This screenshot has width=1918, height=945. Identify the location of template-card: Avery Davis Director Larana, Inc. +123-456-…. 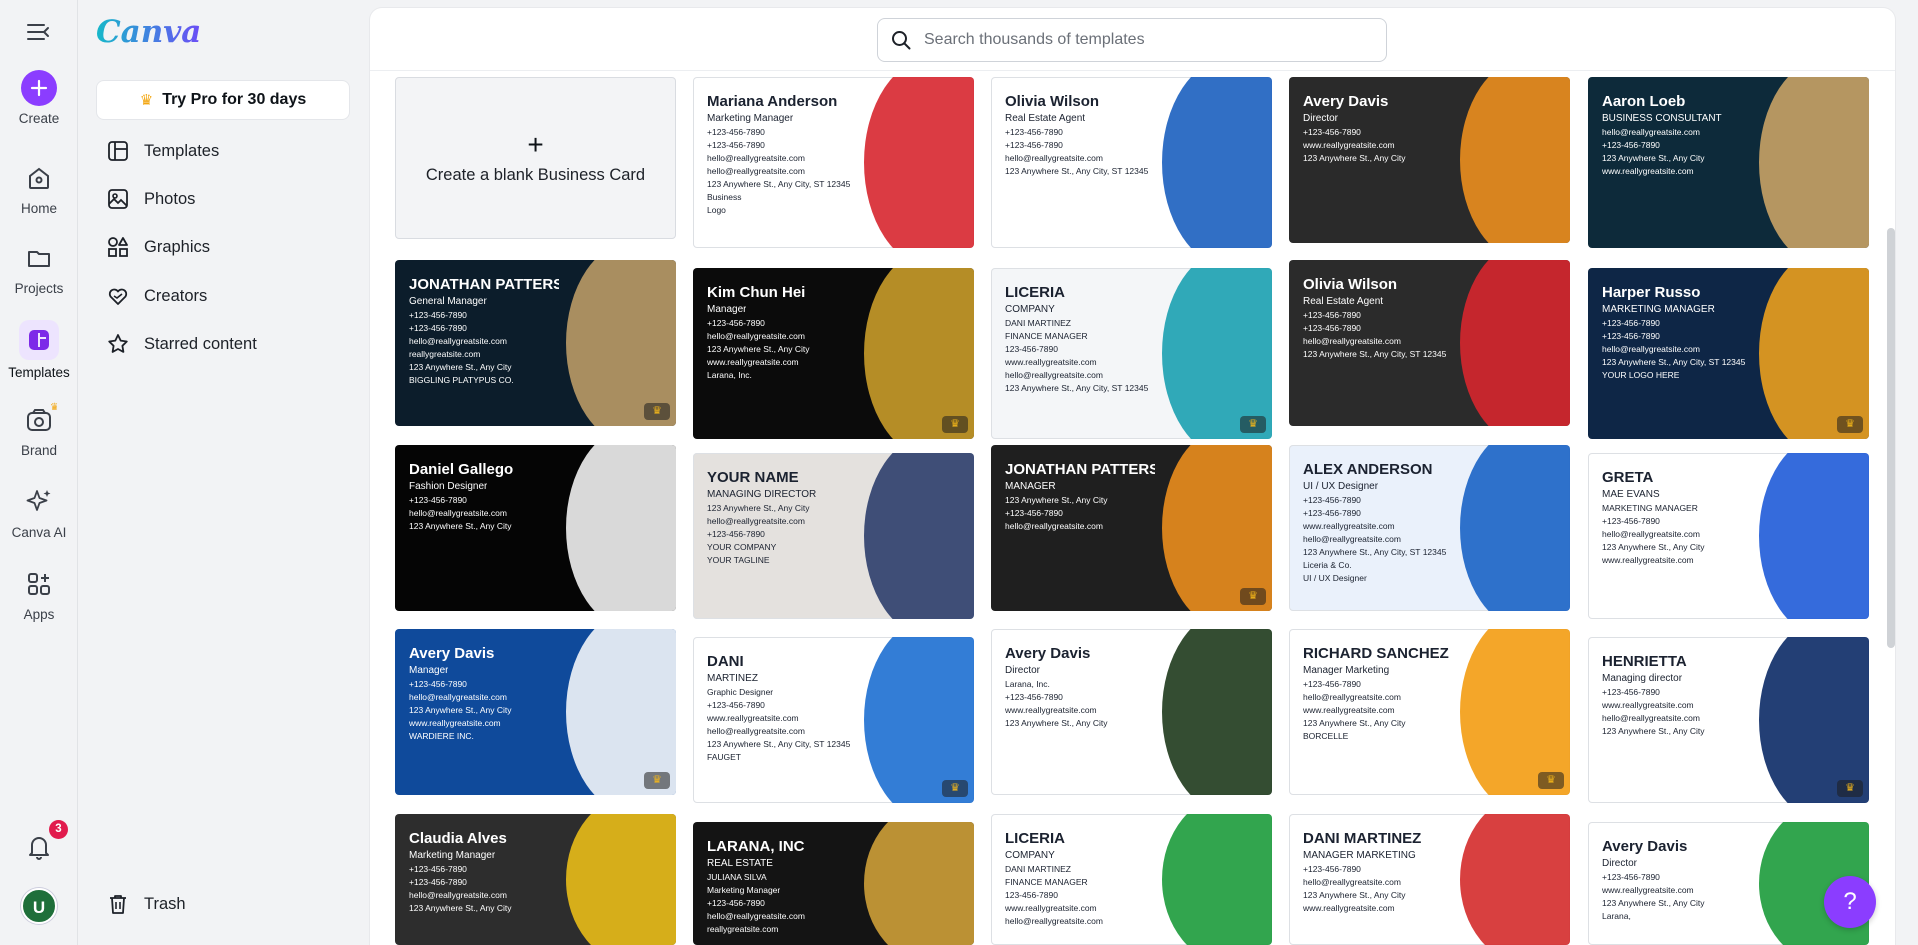
(1131, 712).